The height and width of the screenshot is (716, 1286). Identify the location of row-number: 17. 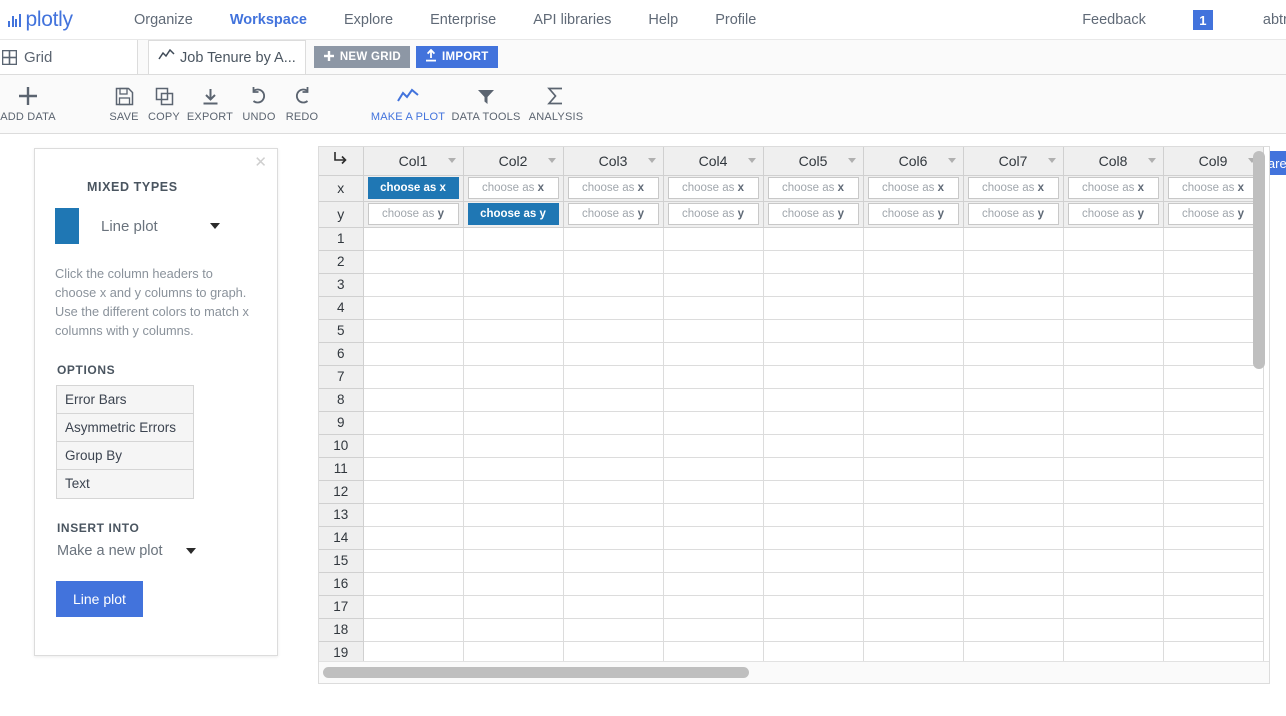
(341, 606).